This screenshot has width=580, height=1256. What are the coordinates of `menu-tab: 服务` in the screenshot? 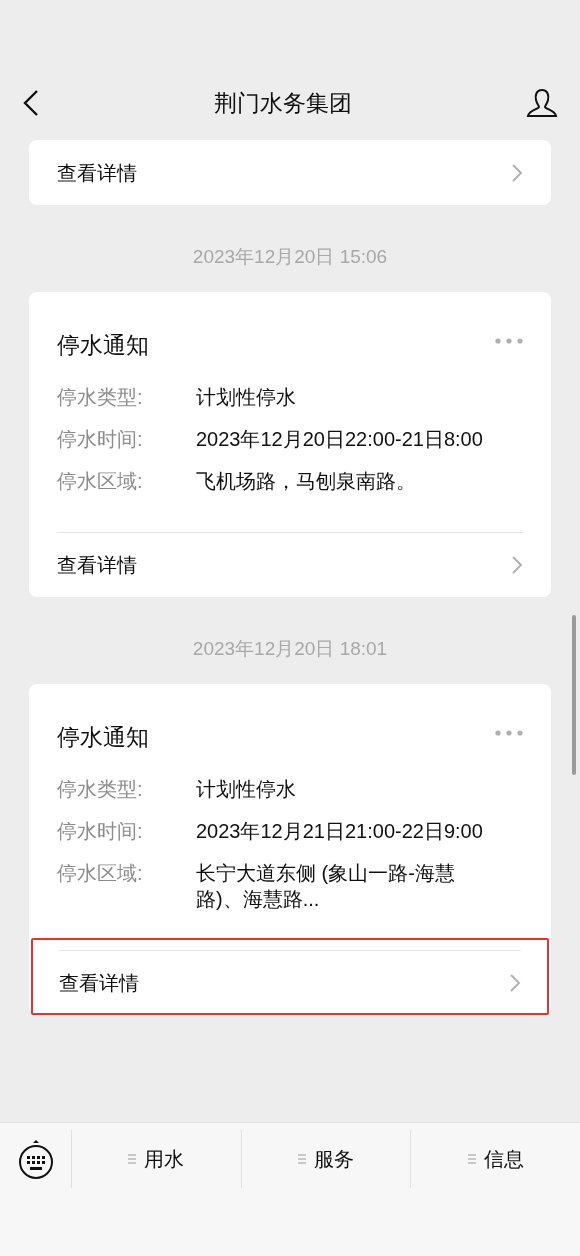 It's located at (325, 1159).